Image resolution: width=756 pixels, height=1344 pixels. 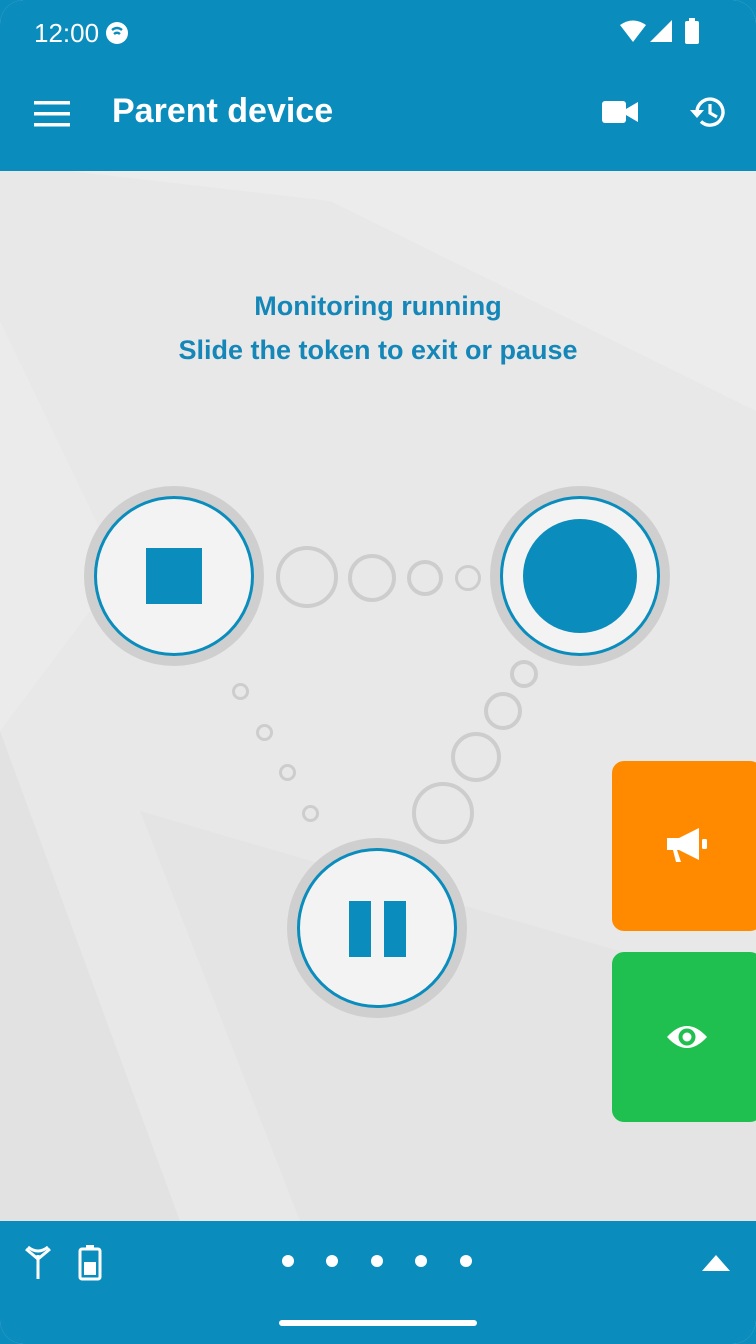 What do you see at coordinates (117, 35) in the screenshot?
I see `sync-status-icon` at bounding box center [117, 35].